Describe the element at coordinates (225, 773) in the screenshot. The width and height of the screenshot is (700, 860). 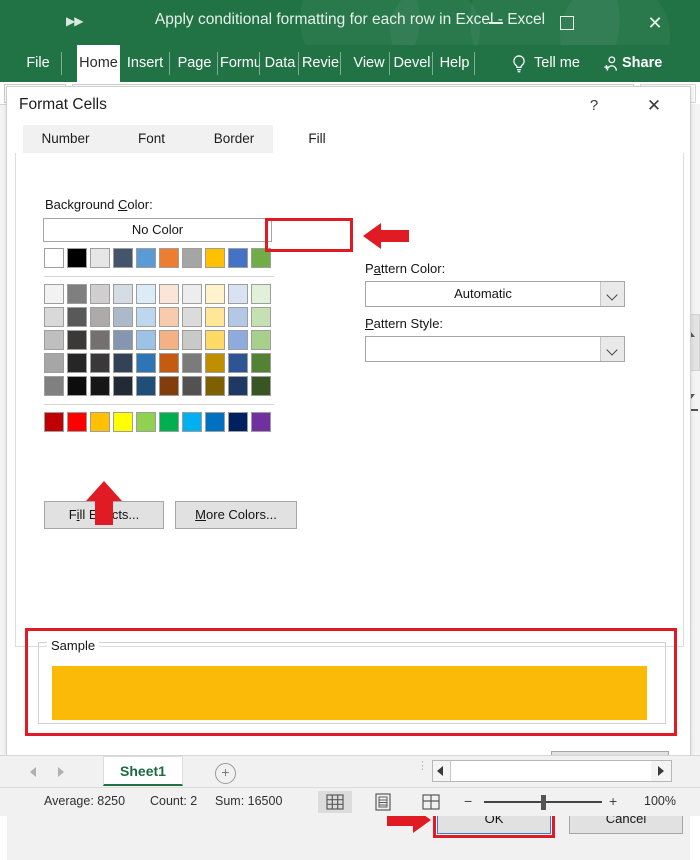
I see `add-sheet-button: +` at that location.